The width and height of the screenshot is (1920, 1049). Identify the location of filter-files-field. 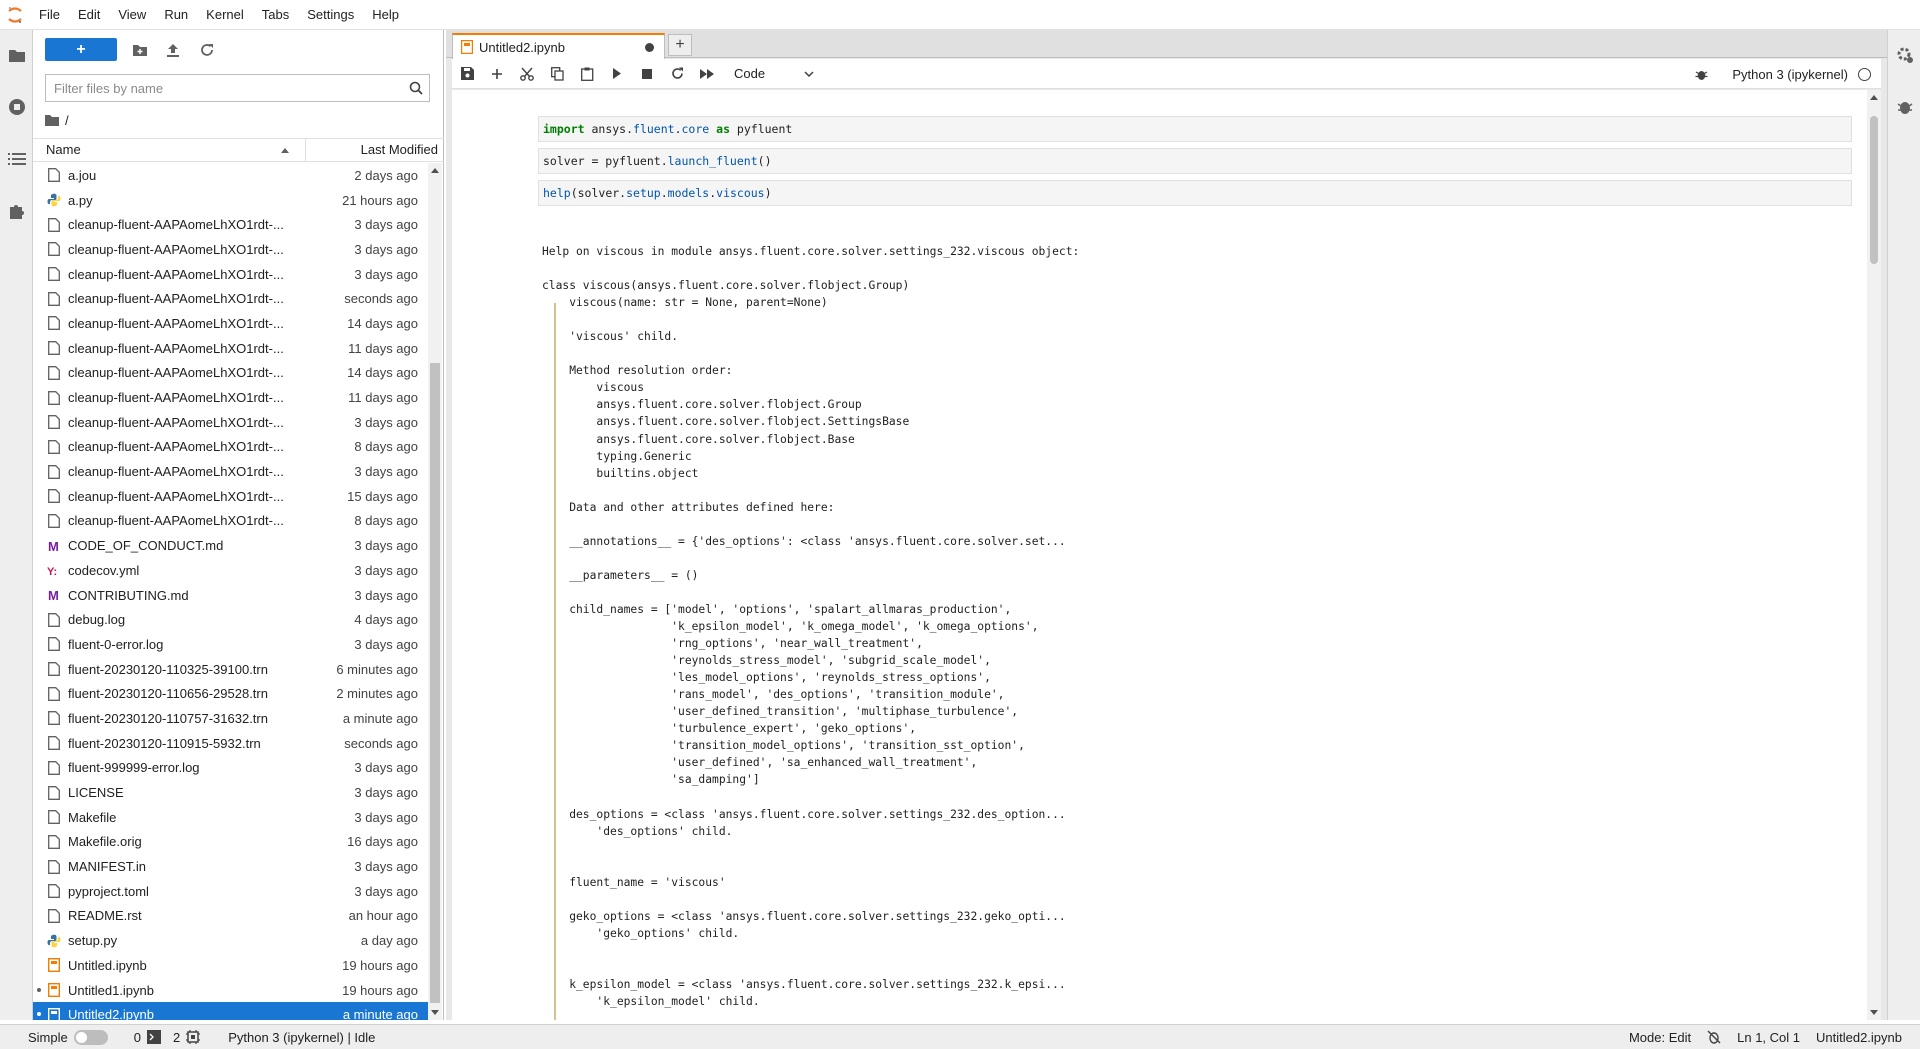
(237, 88).